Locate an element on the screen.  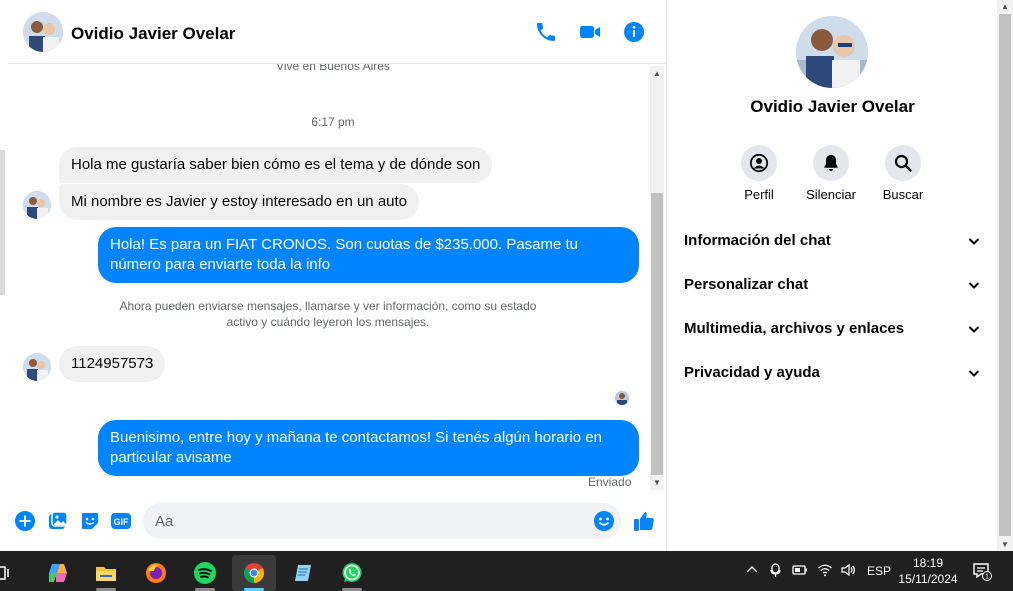
contact-avatar-large is located at coordinates (832, 52).